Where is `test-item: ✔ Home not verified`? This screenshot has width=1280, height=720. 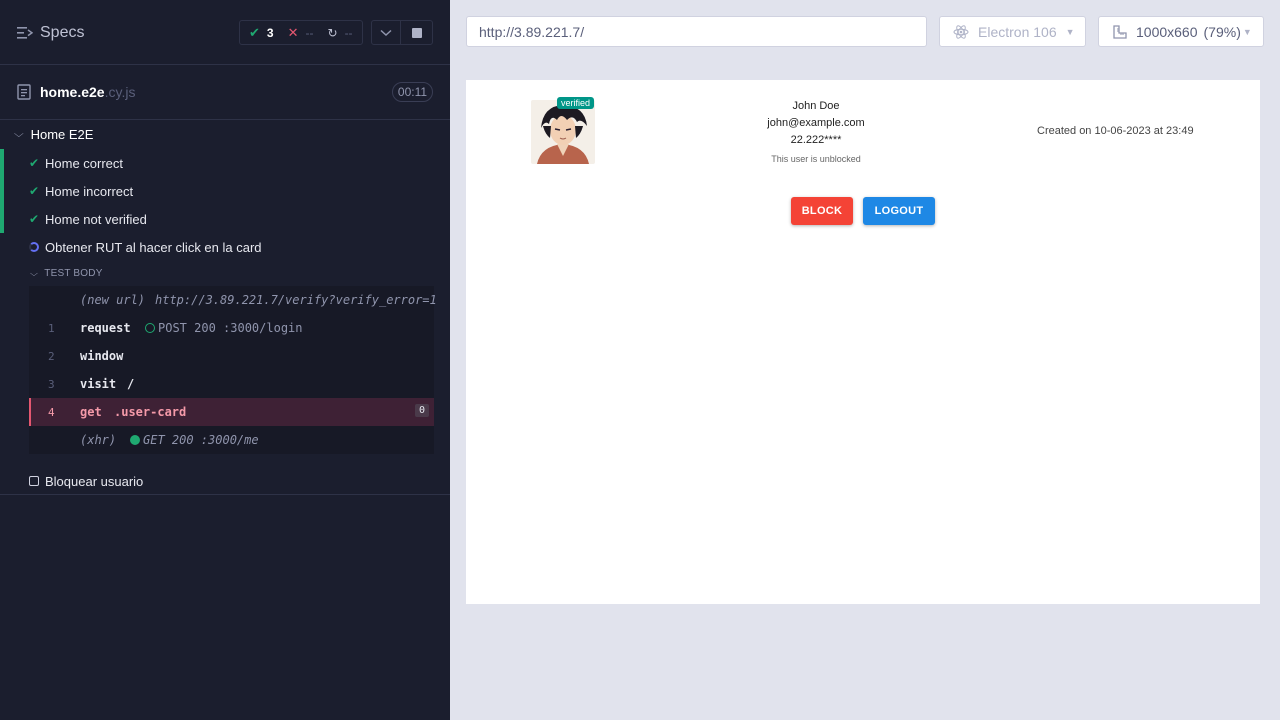
test-item: ✔ Home not verified is located at coordinates (225, 219).